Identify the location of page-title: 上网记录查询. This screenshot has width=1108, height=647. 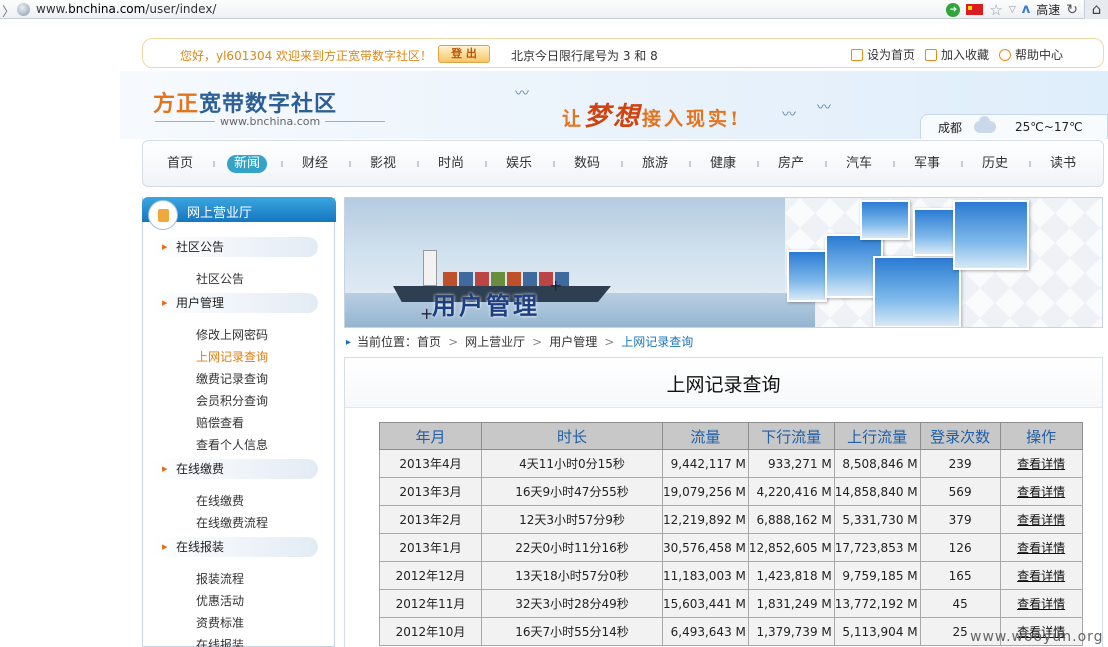
(723, 383).